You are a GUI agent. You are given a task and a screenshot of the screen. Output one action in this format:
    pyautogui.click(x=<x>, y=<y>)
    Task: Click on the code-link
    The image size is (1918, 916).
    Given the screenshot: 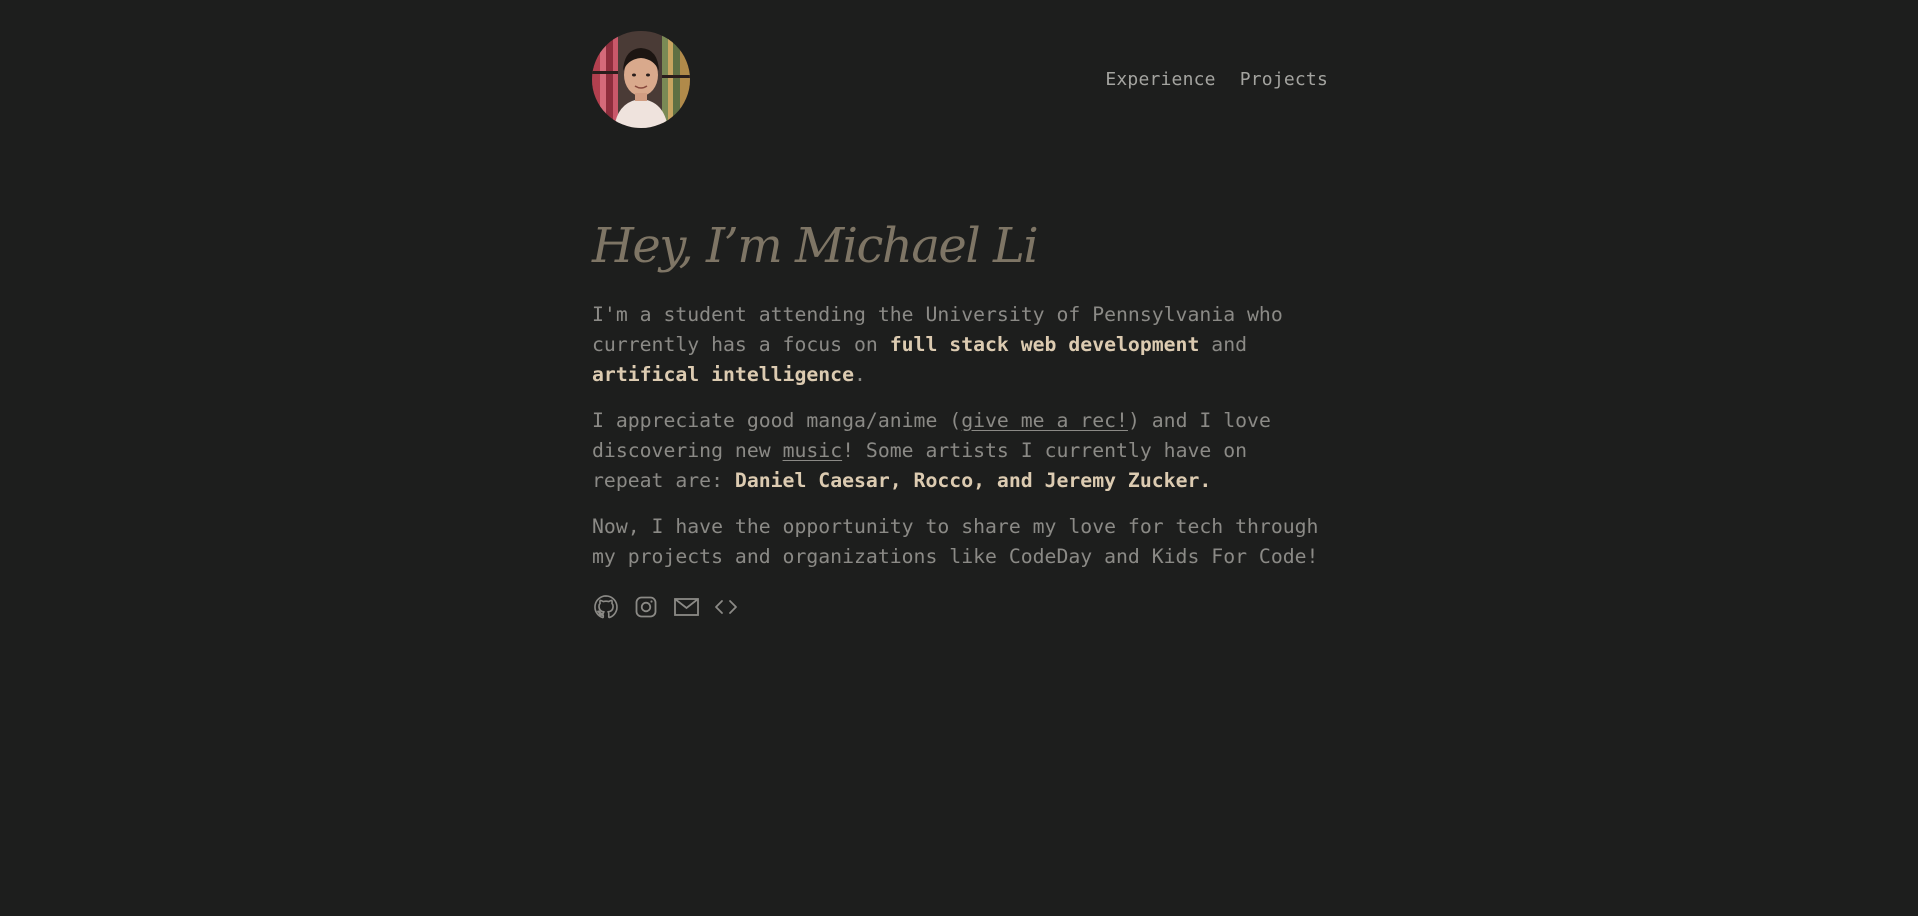 What is the action you would take?
    pyautogui.click(x=726, y=607)
    